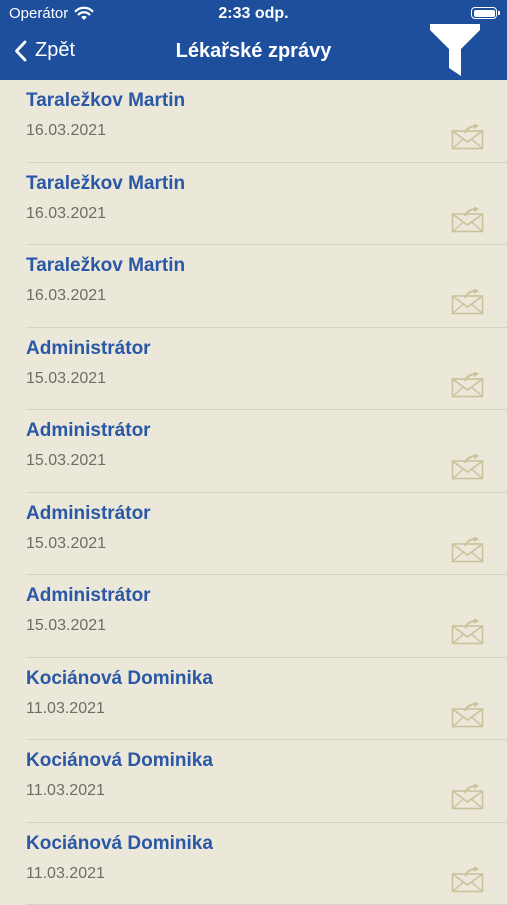 Image resolution: width=507 pixels, height=905 pixels. Describe the element at coordinates (253, 14) in the screenshot. I see `status-time: 2:33 odp.` at that location.